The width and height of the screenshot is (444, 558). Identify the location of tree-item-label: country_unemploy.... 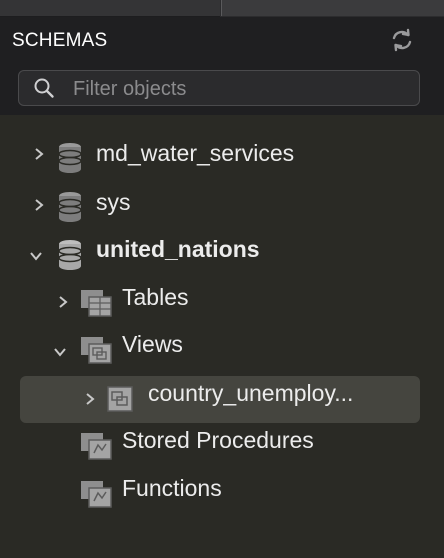
(251, 393).